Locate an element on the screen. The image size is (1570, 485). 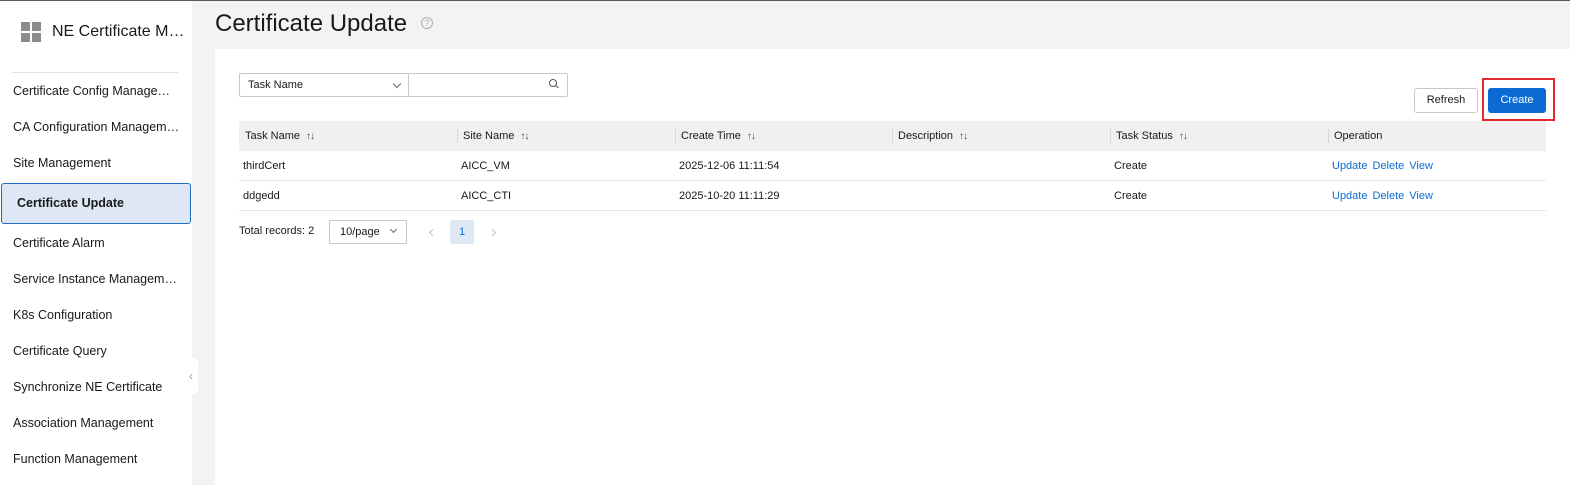
chevron-left-icon: ‹ is located at coordinates (191, 376).